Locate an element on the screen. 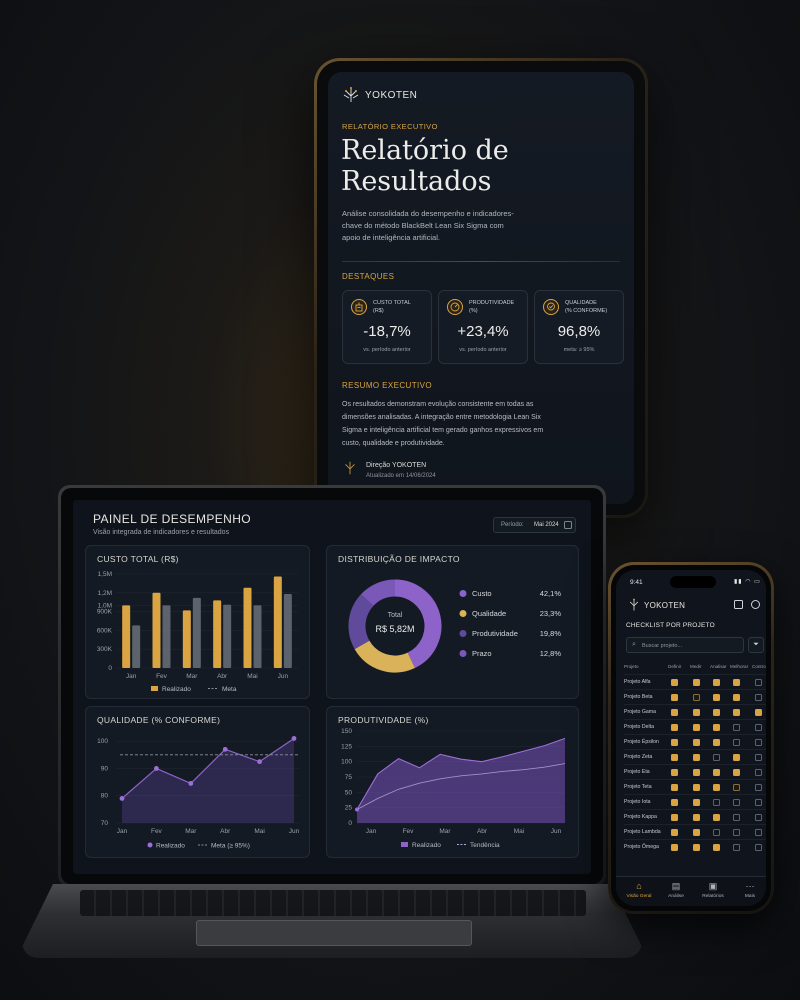  kpi-label: QUALIDADE (% CONFORME) is located at coordinates (586, 307).